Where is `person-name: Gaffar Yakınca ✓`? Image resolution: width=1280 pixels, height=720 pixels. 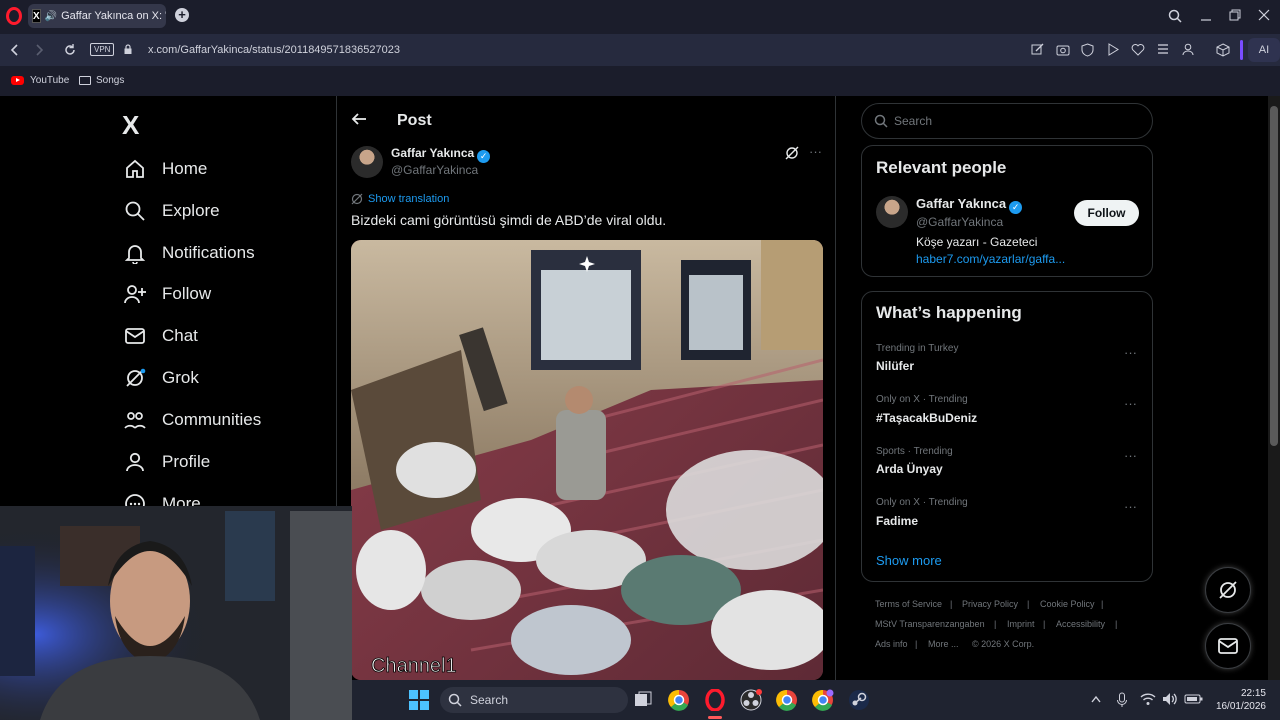 person-name: Gaffar Yakınca ✓ is located at coordinates (969, 205).